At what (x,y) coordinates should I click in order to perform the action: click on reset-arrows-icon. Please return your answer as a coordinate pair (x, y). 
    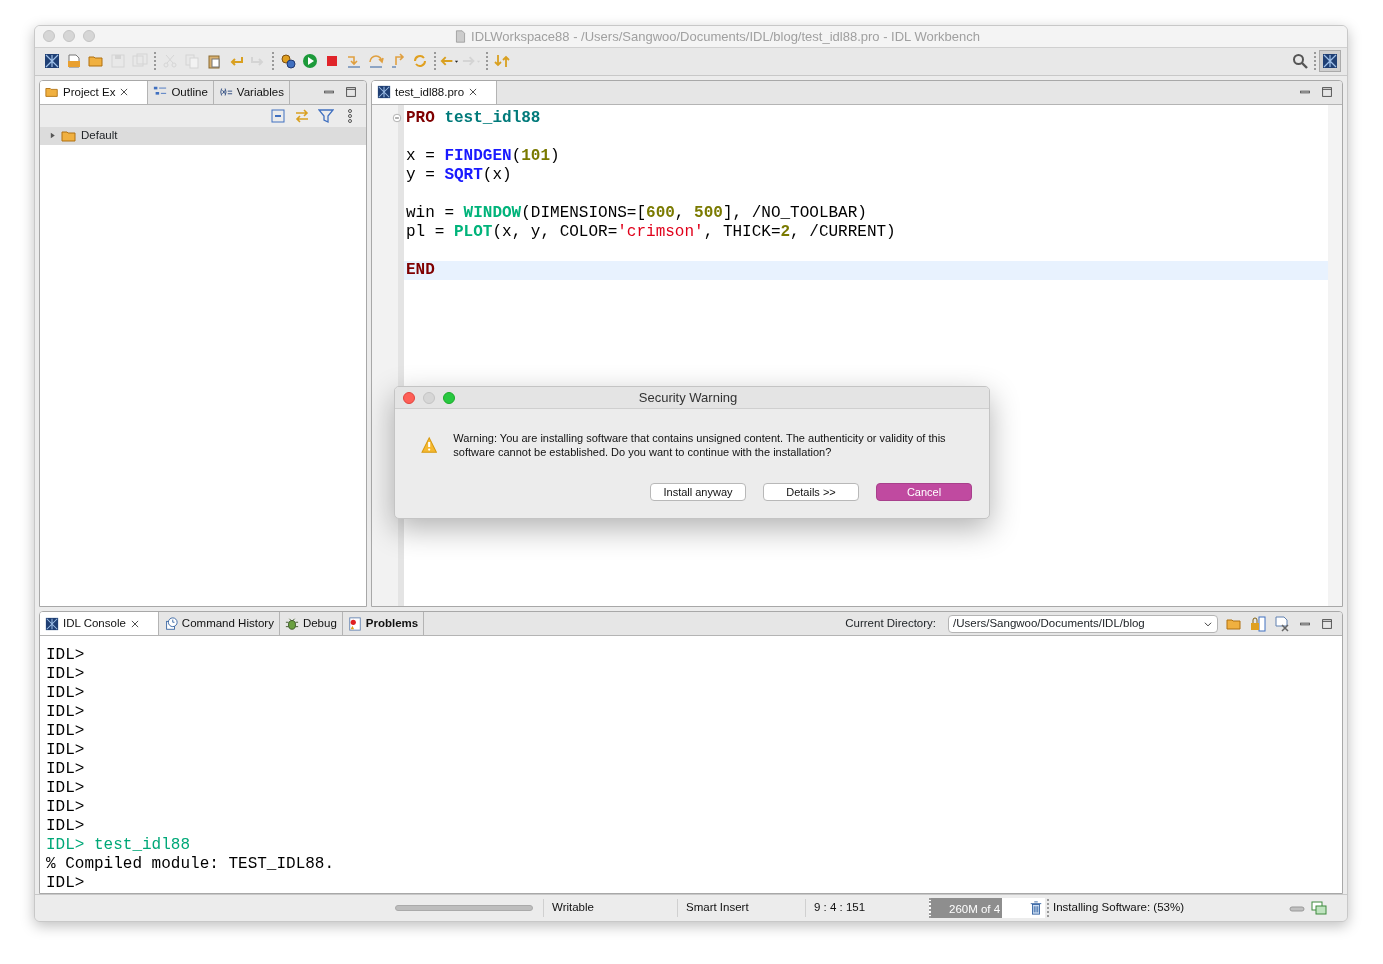
    Looking at the image, I should click on (420, 61).